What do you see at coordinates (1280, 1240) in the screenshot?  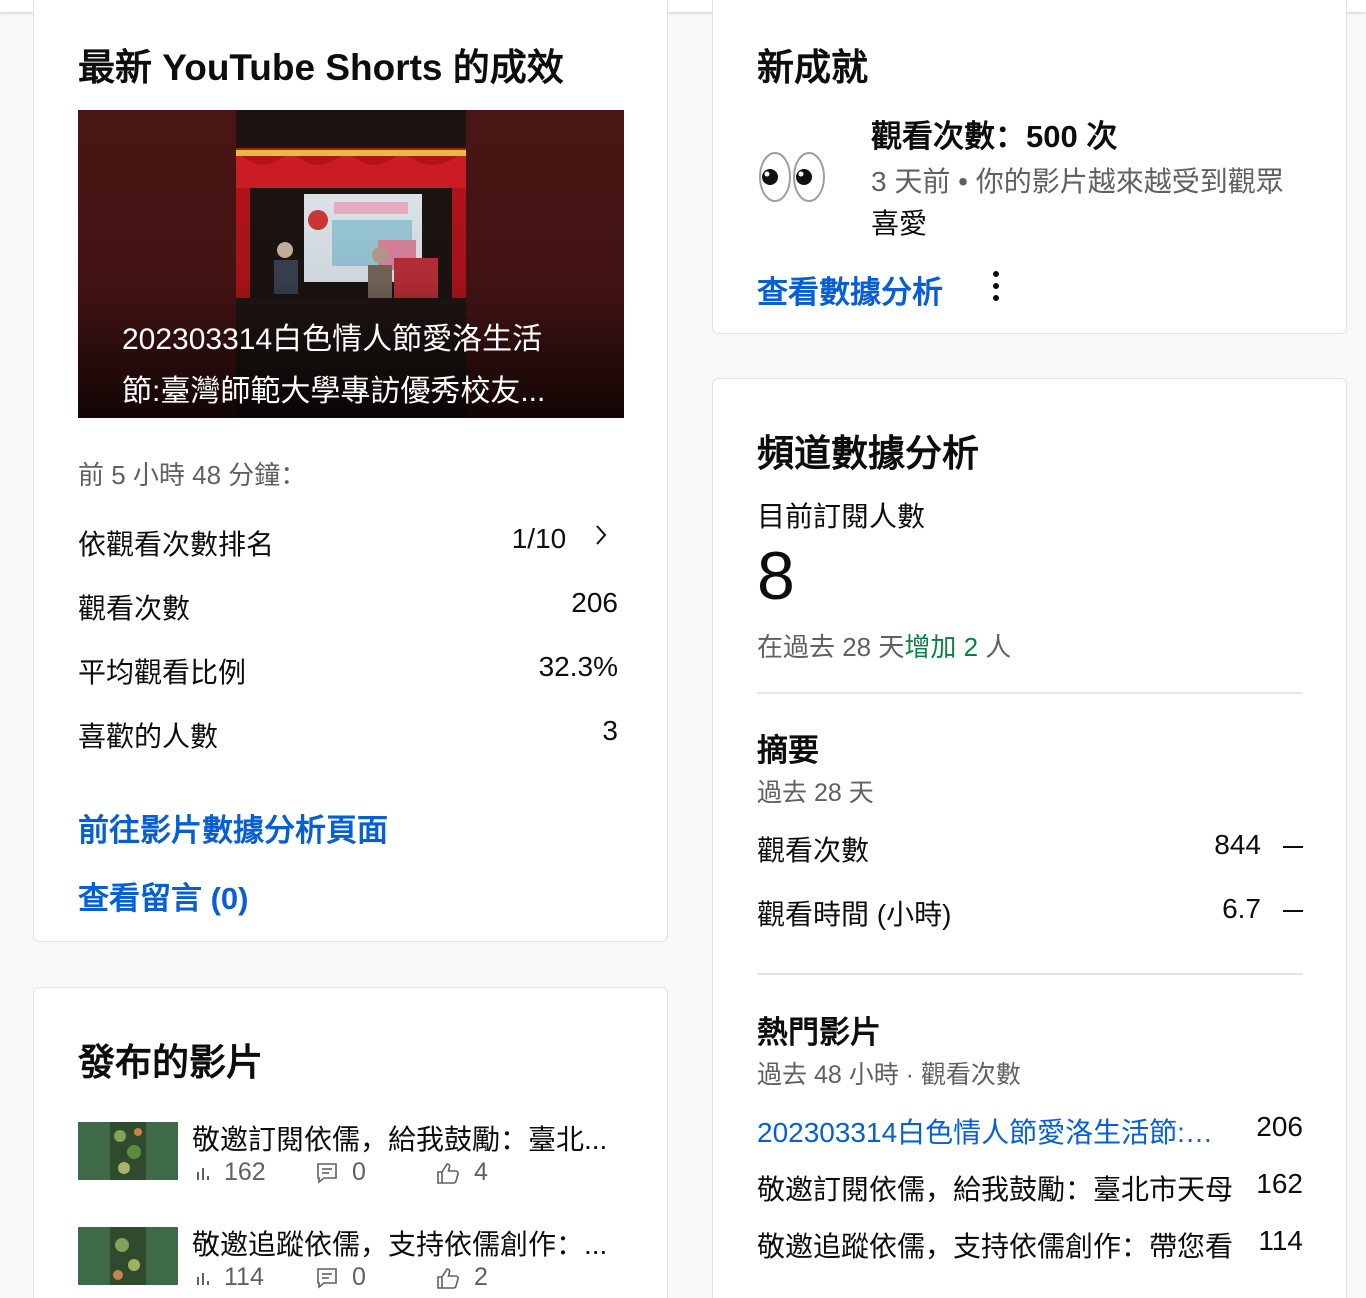 I see `top-video-views: 114` at bounding box center [1280, 1240].